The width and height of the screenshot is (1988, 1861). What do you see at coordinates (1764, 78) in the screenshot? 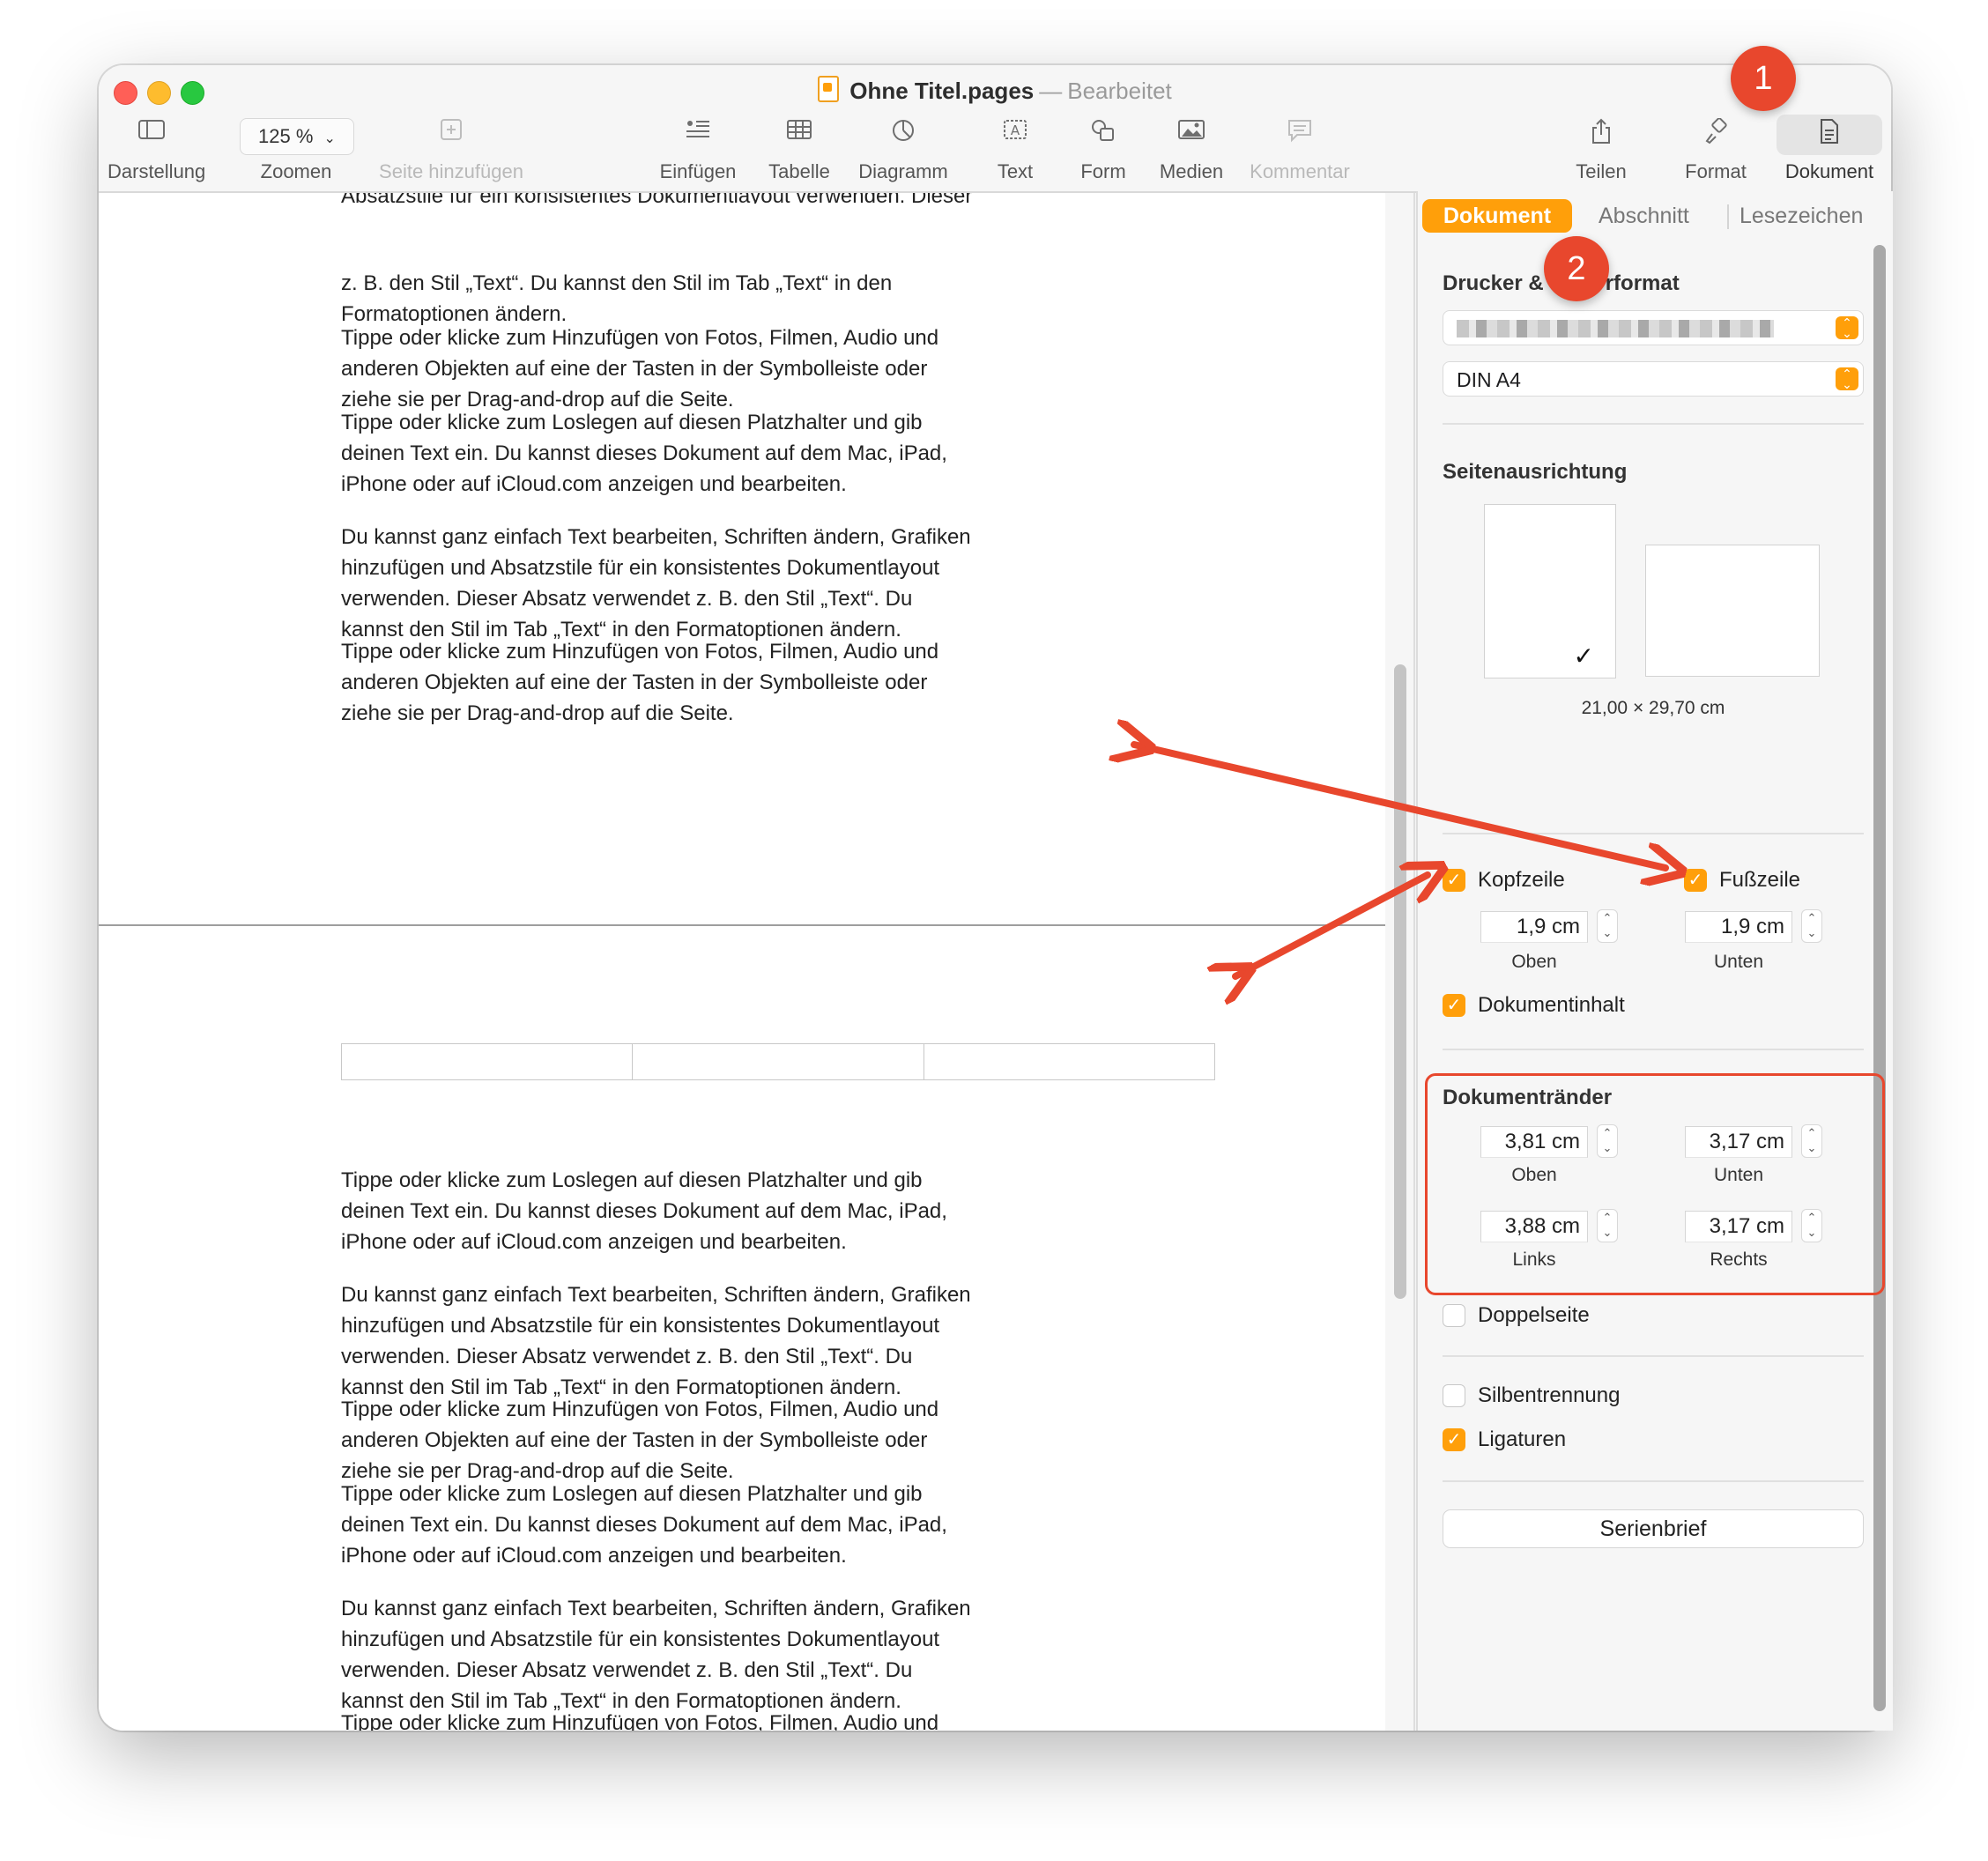
I see `step-badge-1: 1` at bounding box center [1764, 78].